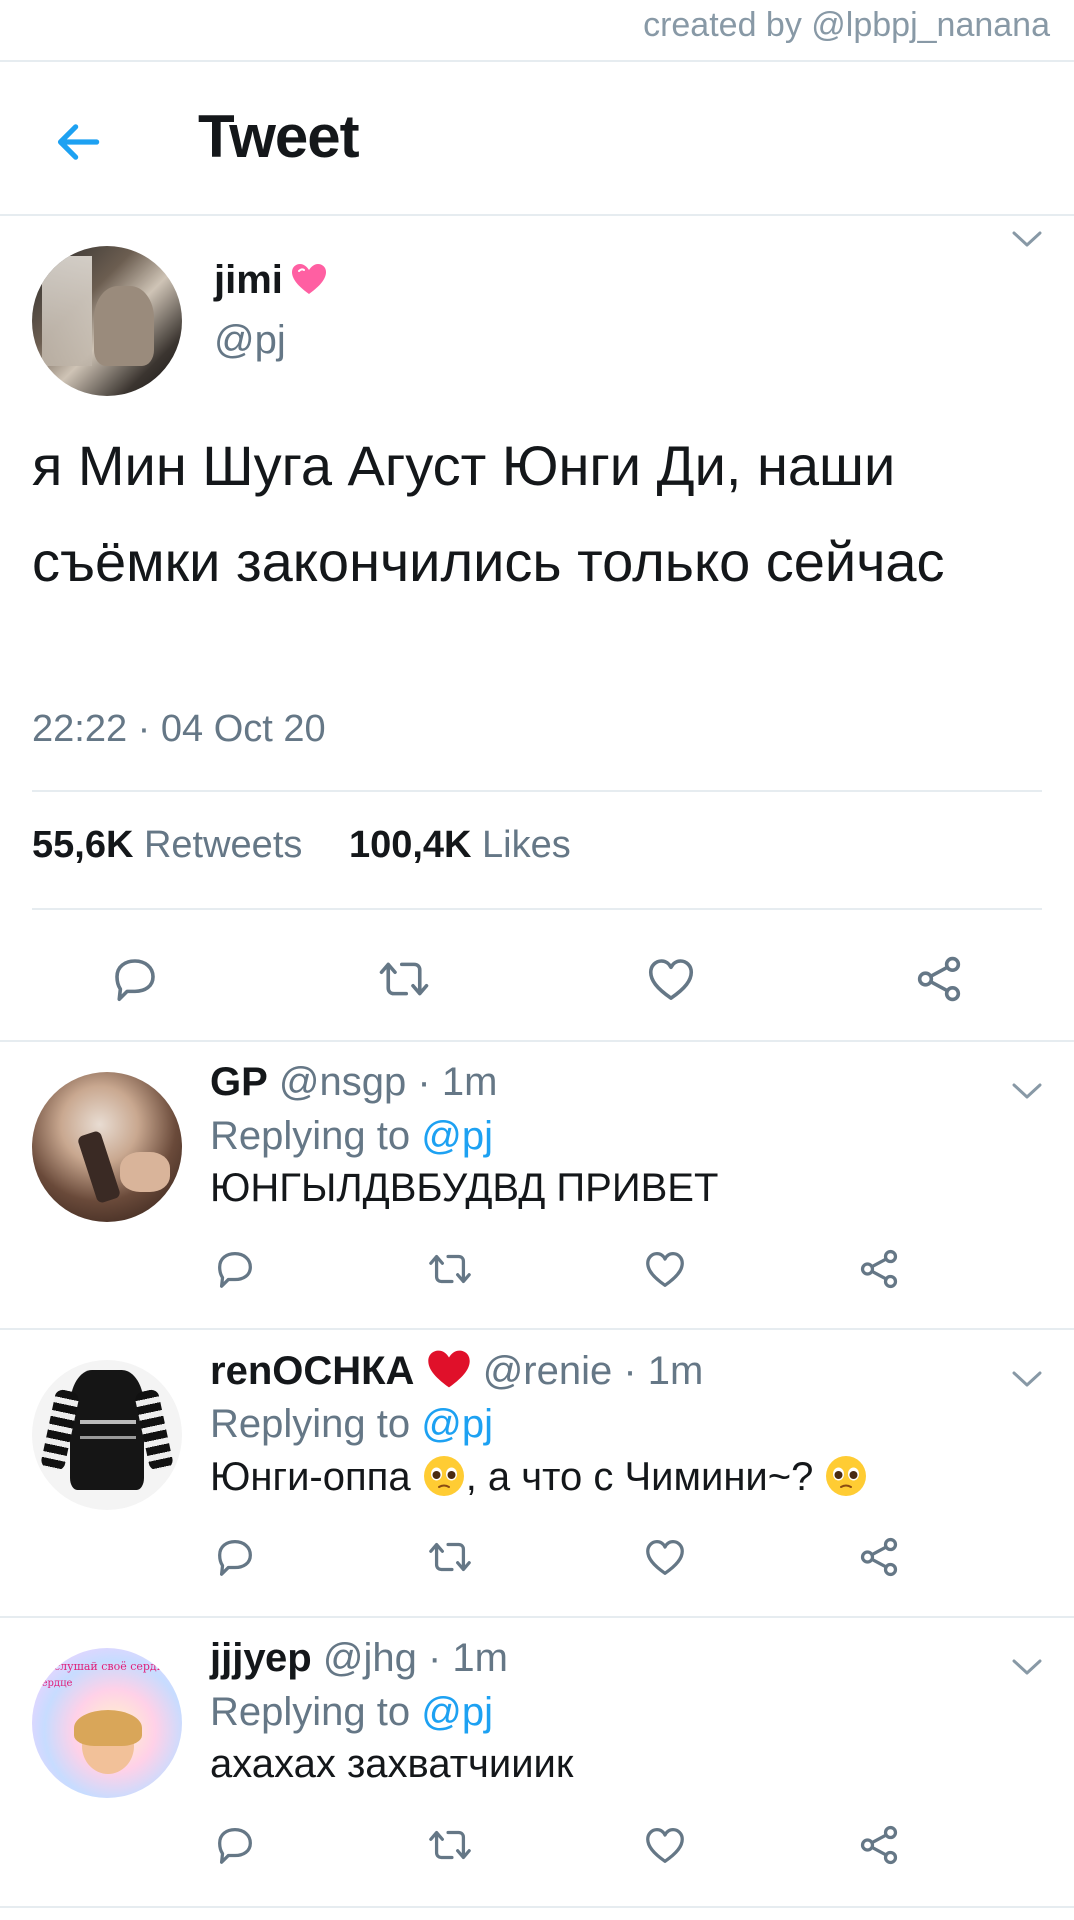 The width and height of the screenshot is (1074, 1920). I want to click on author-name-text: jimi, so click(248, 280).